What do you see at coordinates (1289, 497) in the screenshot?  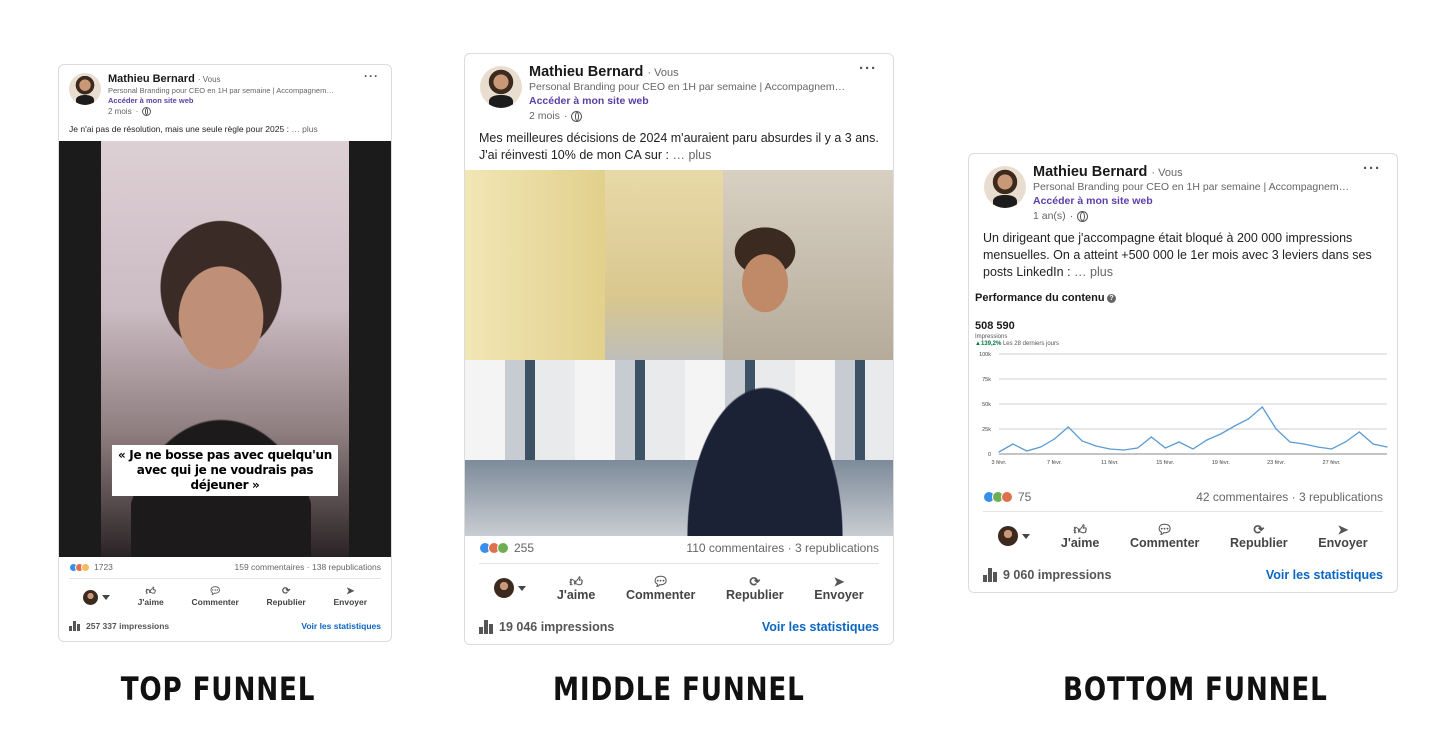 I see `comments-reposts: 42 commentaires · 3 republications` at bounding box center [1289, 497].